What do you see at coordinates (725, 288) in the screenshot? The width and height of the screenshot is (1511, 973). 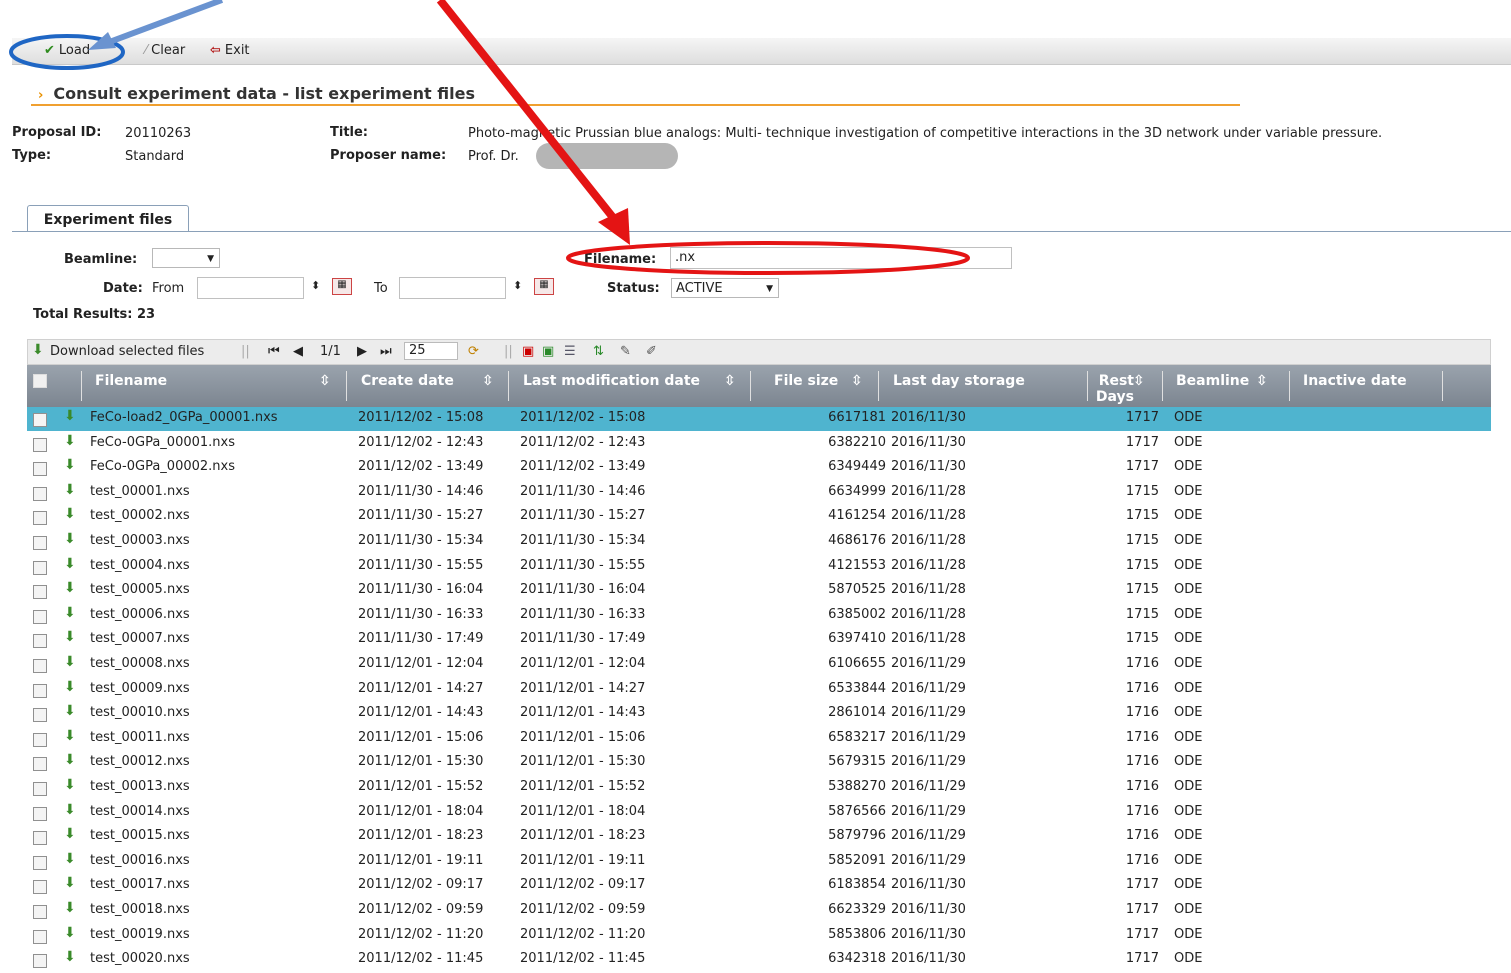 I see `status-select: ACTIVE ▼` at bounding box center [725, 288].